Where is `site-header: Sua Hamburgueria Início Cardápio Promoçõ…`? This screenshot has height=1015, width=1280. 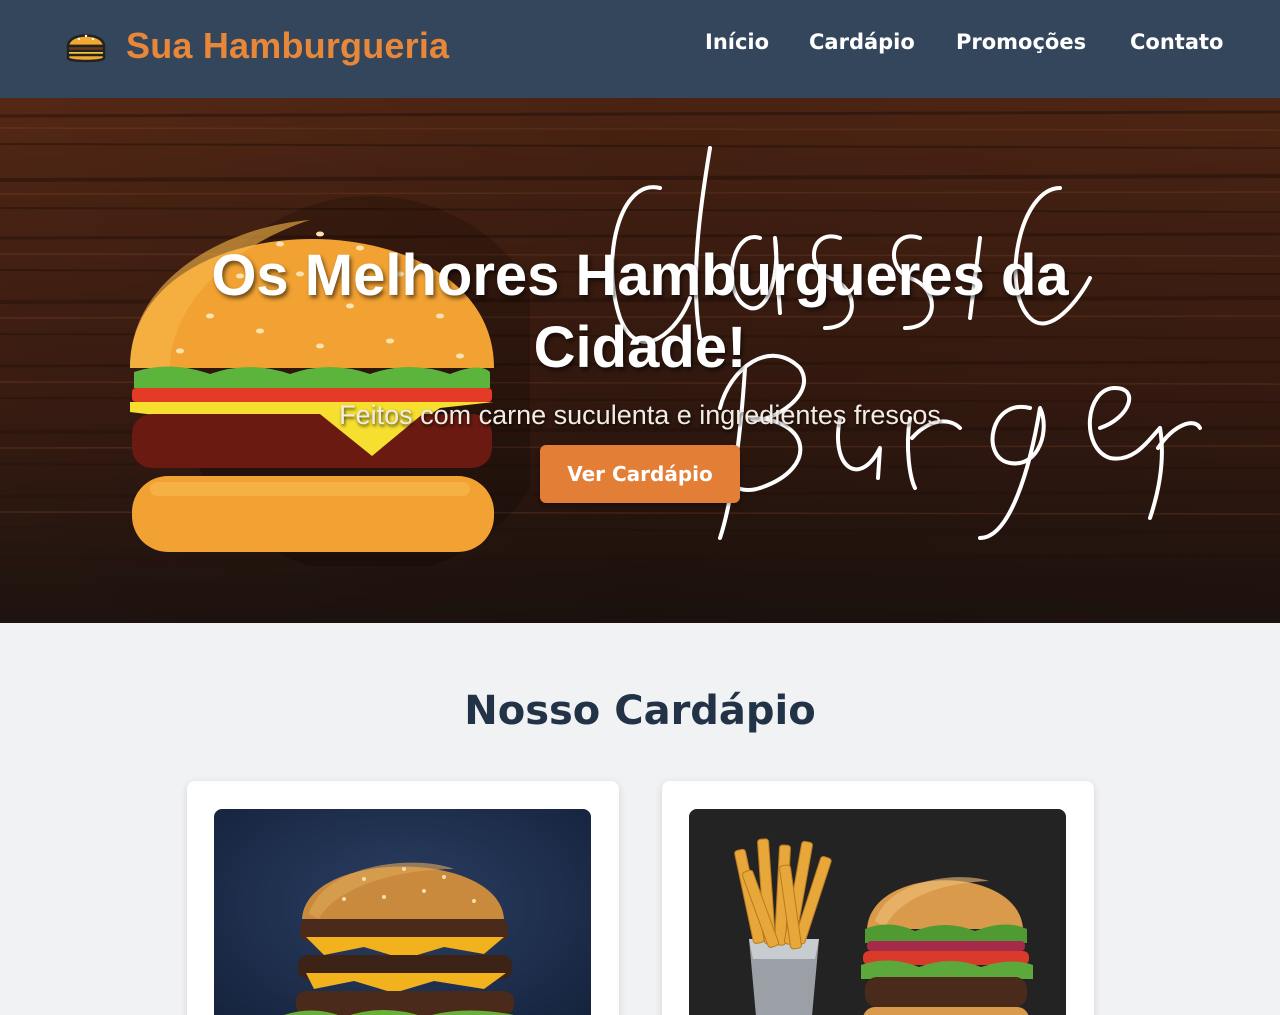 site-header: Sua Hamburgueria Início Cardápio Promoçõ… is located at coordinates (640, 49).